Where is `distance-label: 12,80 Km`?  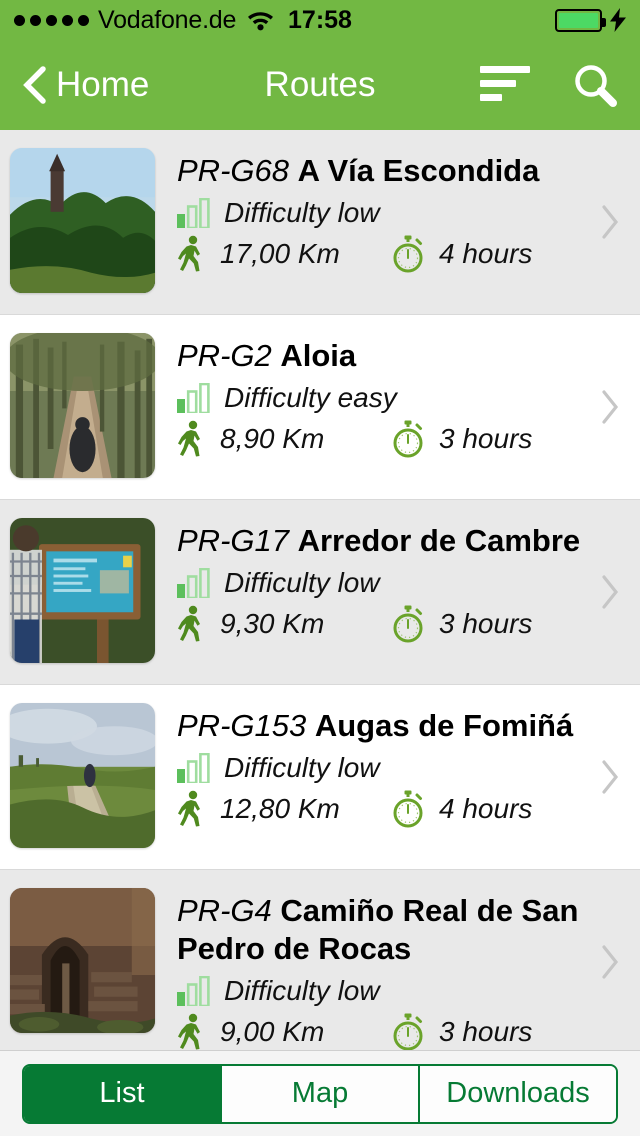 distance-label: 12,80 Km is located at coordinates (280, 808).